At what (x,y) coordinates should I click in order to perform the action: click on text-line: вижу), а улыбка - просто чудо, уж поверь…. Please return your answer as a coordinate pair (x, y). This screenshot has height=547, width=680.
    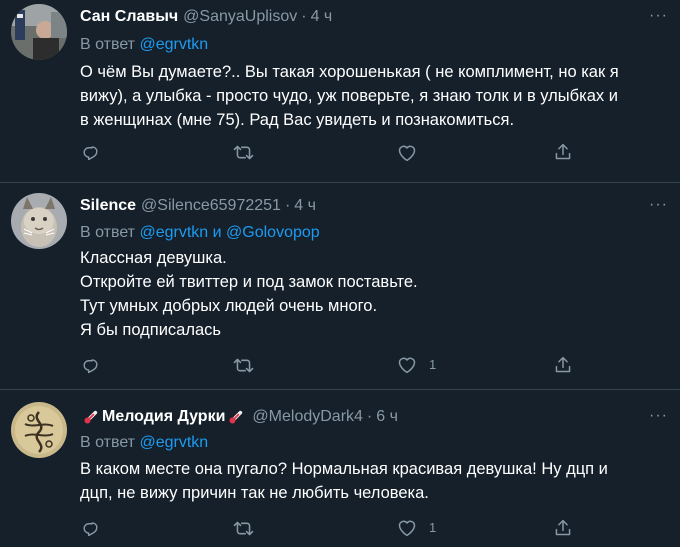
    Looking at the image, I should click on (349, 96).